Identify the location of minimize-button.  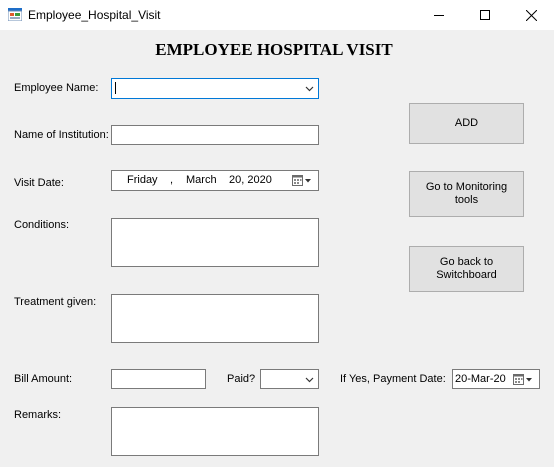
(439, 15).